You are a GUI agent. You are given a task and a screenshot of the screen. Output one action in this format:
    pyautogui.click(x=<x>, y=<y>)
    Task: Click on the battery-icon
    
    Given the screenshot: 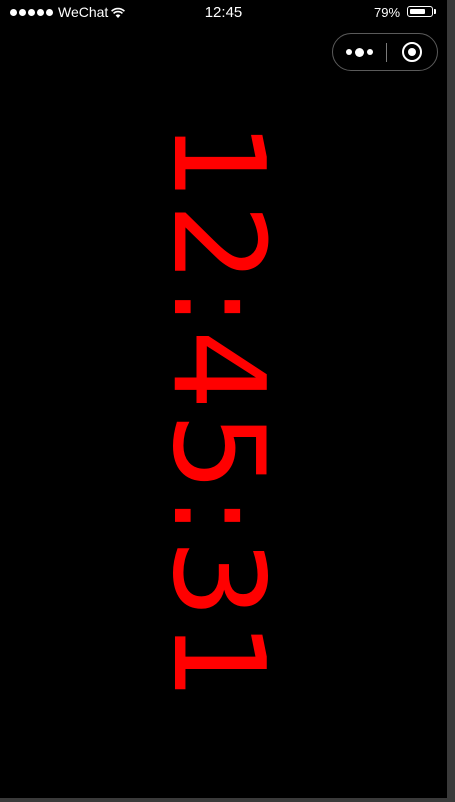 What is the action you would take?
    pyautogui.click(x=420, y=11)
    